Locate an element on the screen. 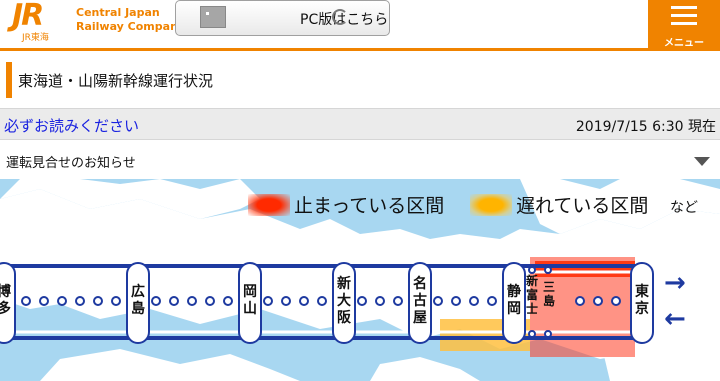 Image resolution: width=720 pixels, height=381 pixels. chevron-down-icon is located at coordinates (702, 161).